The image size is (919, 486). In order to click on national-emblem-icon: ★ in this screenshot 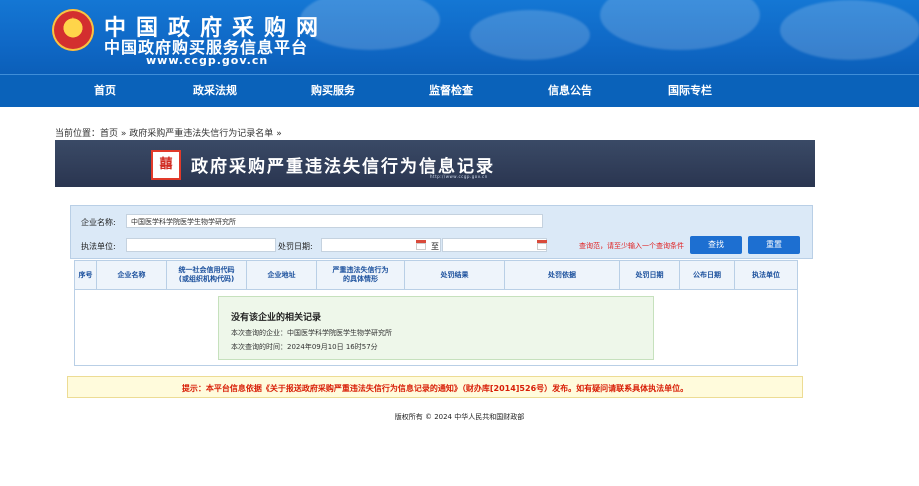, I will do `click(73, 30)`.